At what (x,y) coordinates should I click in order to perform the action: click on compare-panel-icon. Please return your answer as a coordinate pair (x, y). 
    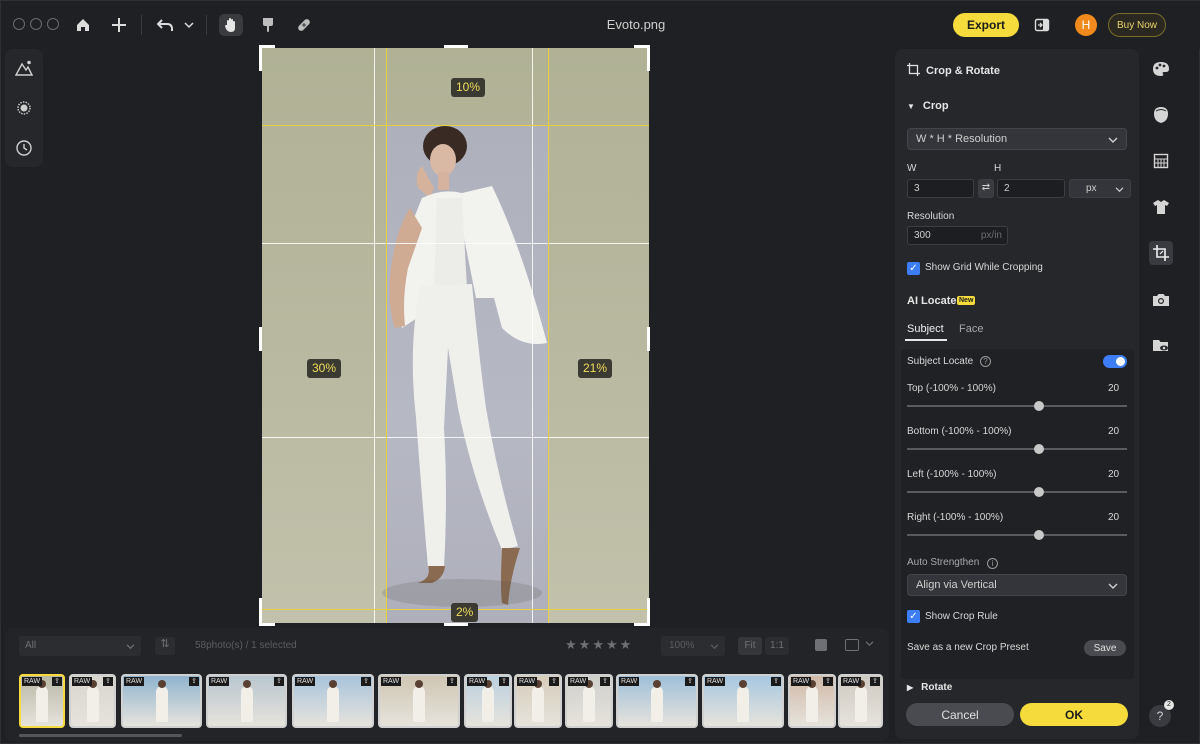
    Looking at the image, I should click on (1042, 25).